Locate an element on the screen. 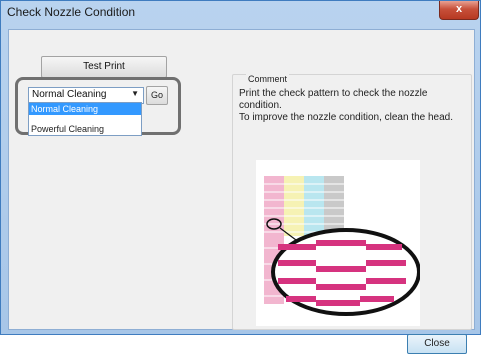 The image size is (481, 354). cleaning-type-value: Normal Cleaning is located at coordinates (69, 94).